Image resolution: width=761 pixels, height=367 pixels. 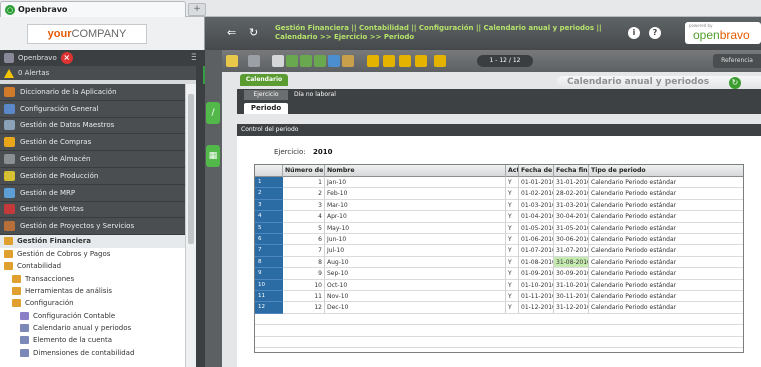 I want to click on section-control-del-periodo: Control del periodo, so click(x=499, y=130).